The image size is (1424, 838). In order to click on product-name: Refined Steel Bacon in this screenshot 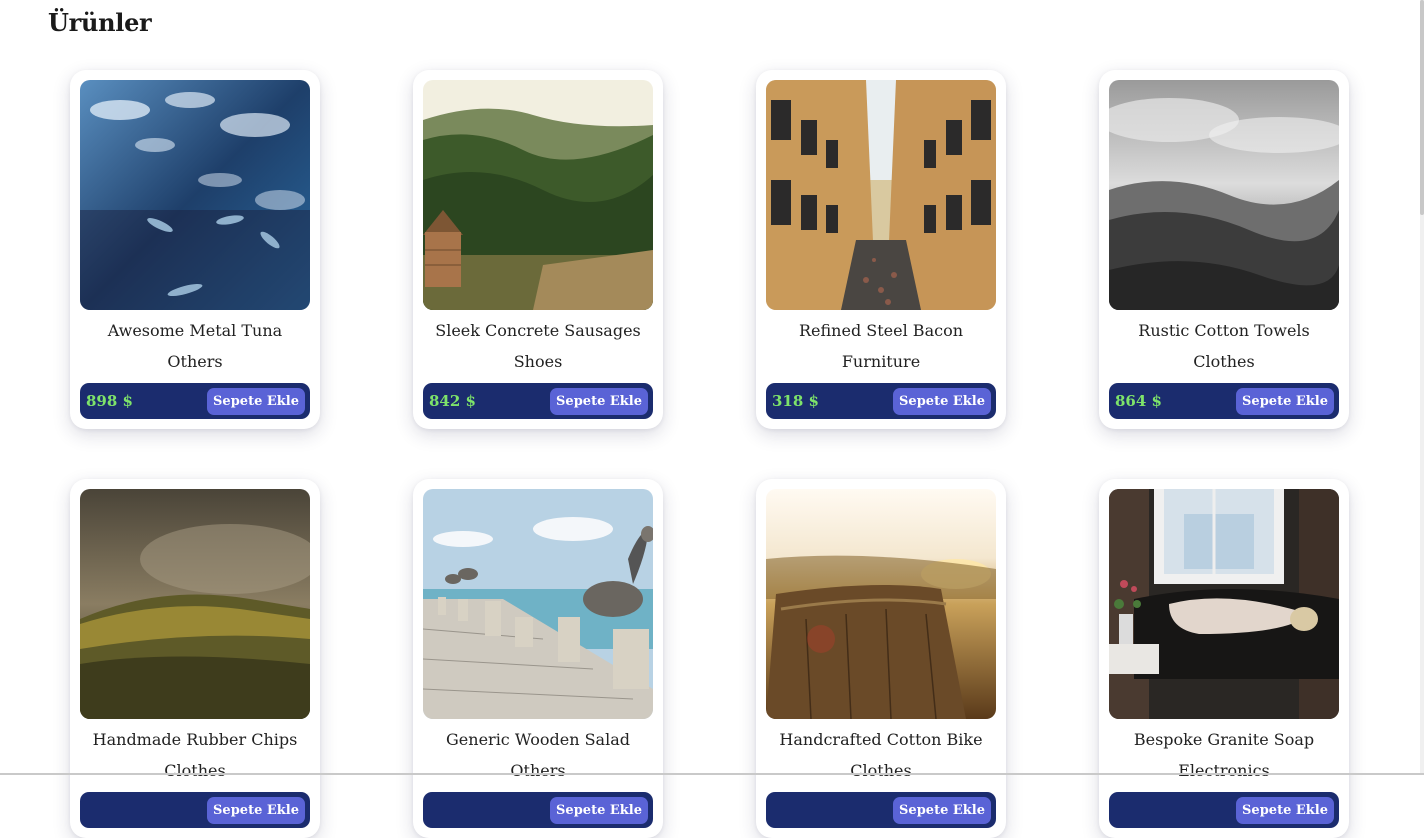, I will do `click(880, 330)`.